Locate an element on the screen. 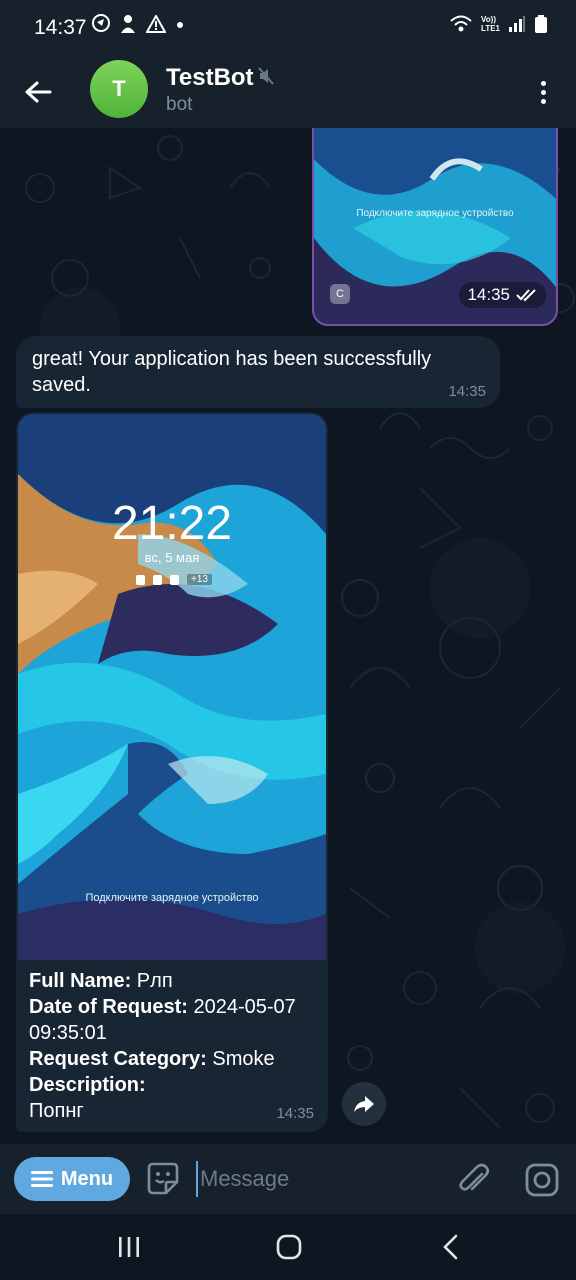 The width and height of the screenshot is (576, 1280). volte-label: Vo)) is located at coordinates (488, 19).